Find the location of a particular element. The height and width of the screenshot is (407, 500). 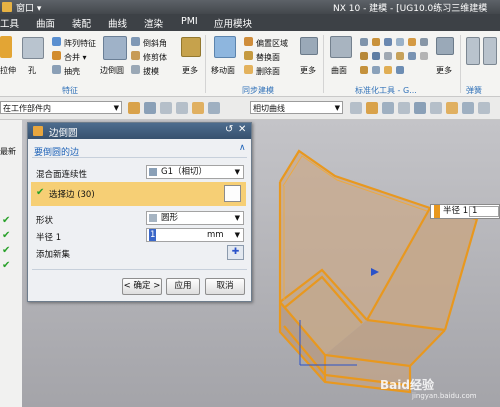

shape-dropdown: 圆形 ▼ is located at coordinates (195, 218).